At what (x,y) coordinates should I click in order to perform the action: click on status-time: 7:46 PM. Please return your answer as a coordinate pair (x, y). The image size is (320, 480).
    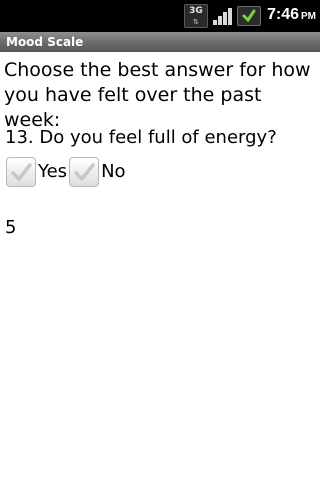
    Looking at the image, I should click on (291, 16).